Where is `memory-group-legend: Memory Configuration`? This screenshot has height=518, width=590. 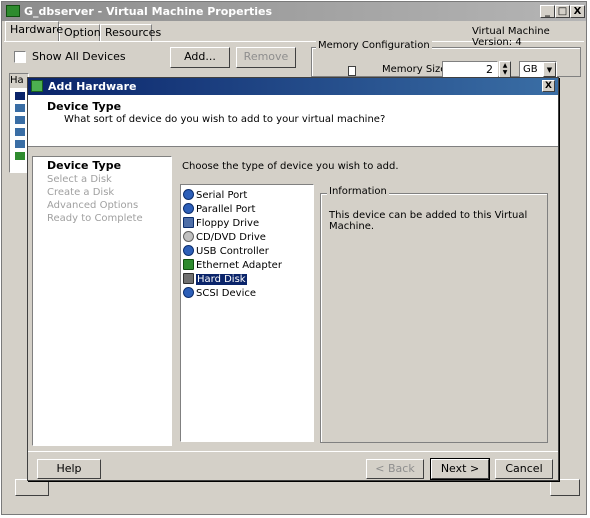
memory-group-legend: Memory Configuration is located at coordinates (374, 45).